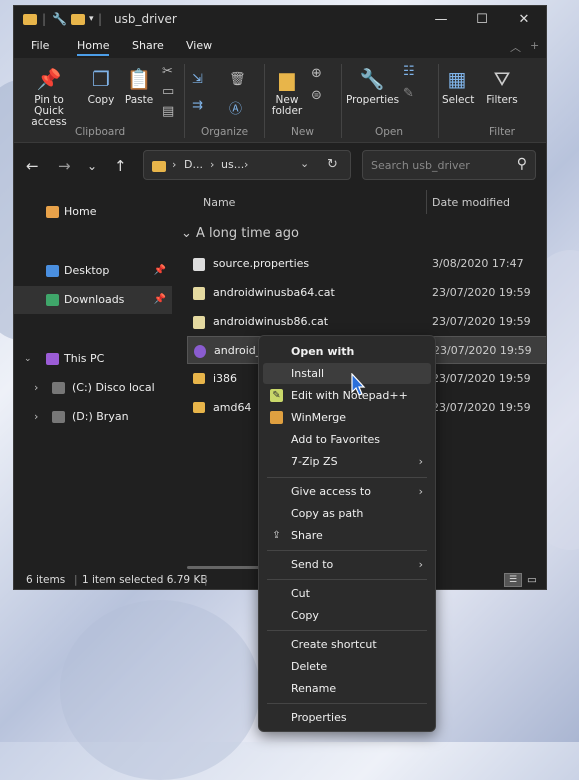 Image resolution: width=579 pixels, height=780 pixels. What do you see at coordinates (524, 20) in the screenshot?
I see `close-button: ✕` at bounding box center [524, 20].